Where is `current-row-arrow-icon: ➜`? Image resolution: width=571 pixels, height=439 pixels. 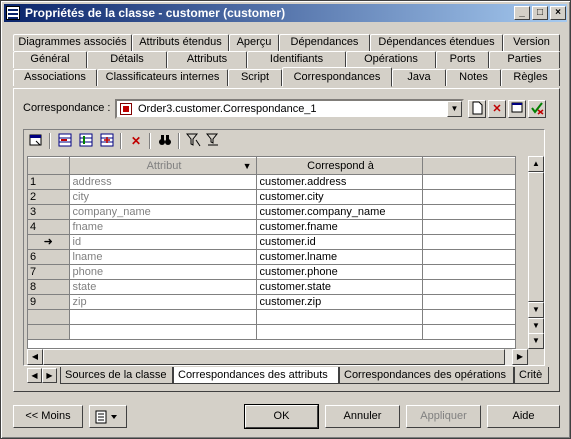 current-row-arrow-icon: ➜ is located at coordinates (49, 242).